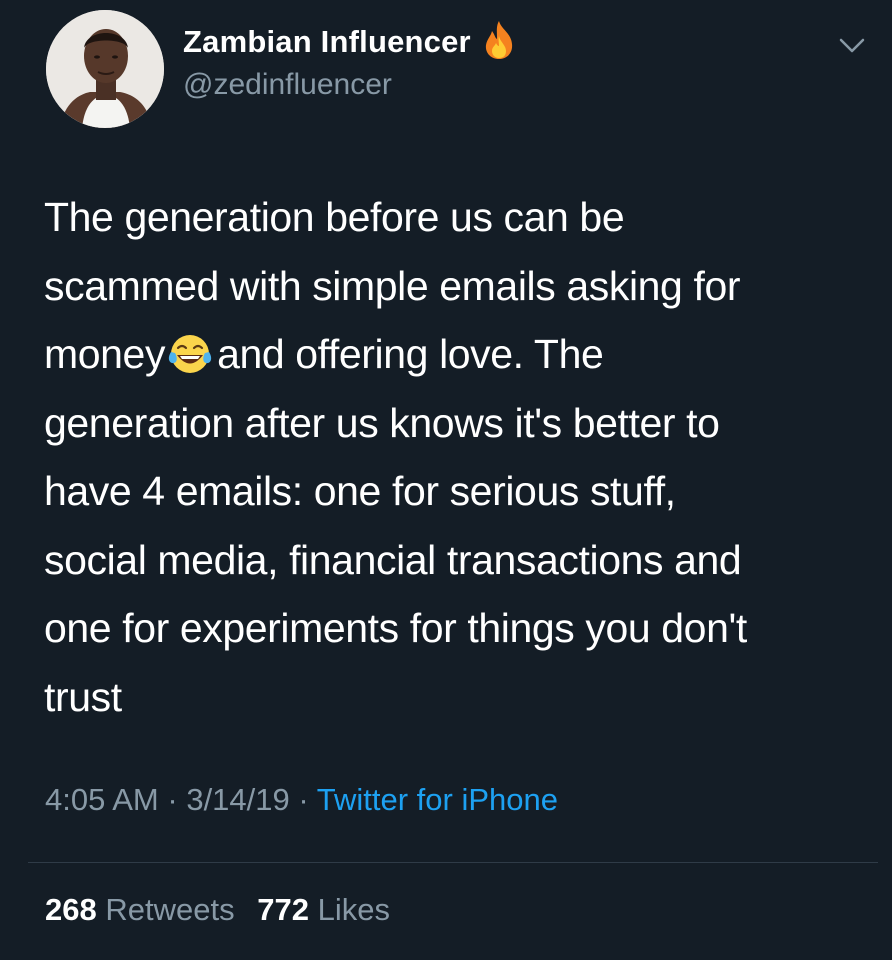 This screenshot has width=892, height=960. What do you see at coordinates (382, 422) in the screenshot?
I see `tweet-text-line: generation after us knows it's better to` at bounding box center [382, 422].